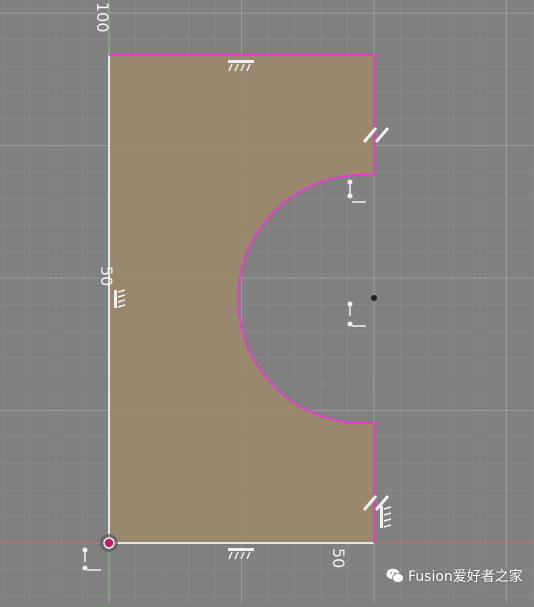 The width and height of the screenshot is (534, 607). I want to click on watermark-text: Fusion爱好者之家, so click(465, 577).